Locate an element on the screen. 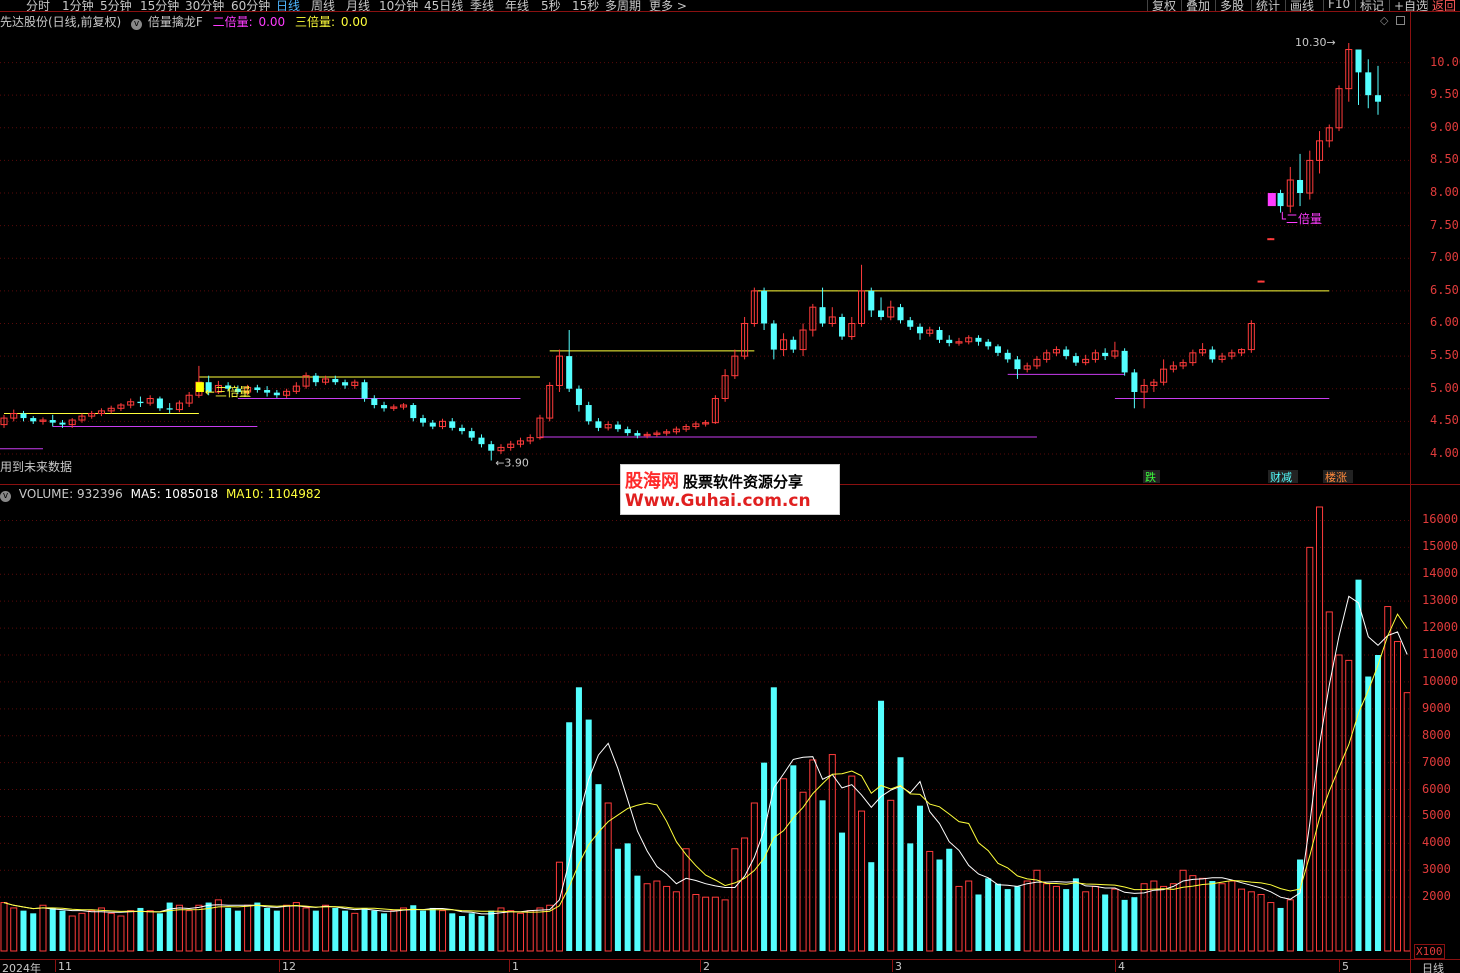 This screenshot has width=1460, height=973. period-tab: 5秒 is located at coordinates (551, 5).